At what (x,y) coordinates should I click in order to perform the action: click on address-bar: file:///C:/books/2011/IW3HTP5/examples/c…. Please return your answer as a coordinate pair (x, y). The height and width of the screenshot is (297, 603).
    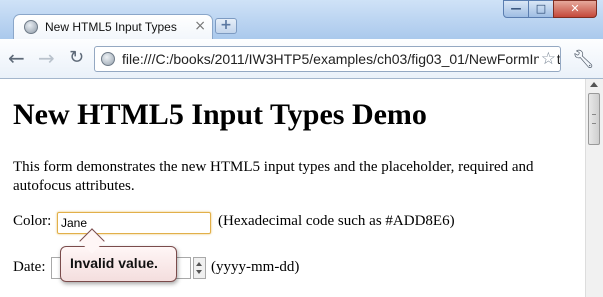
    Looking at the image, I should click on (327, 59).